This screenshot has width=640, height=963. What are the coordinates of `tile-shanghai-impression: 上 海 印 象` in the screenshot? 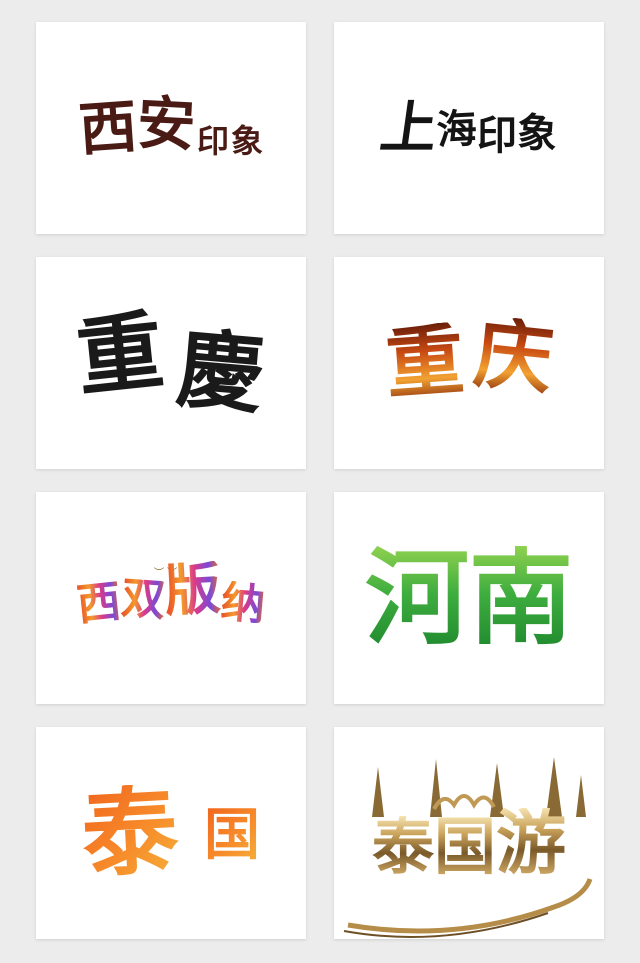 It's located at (469, 128).